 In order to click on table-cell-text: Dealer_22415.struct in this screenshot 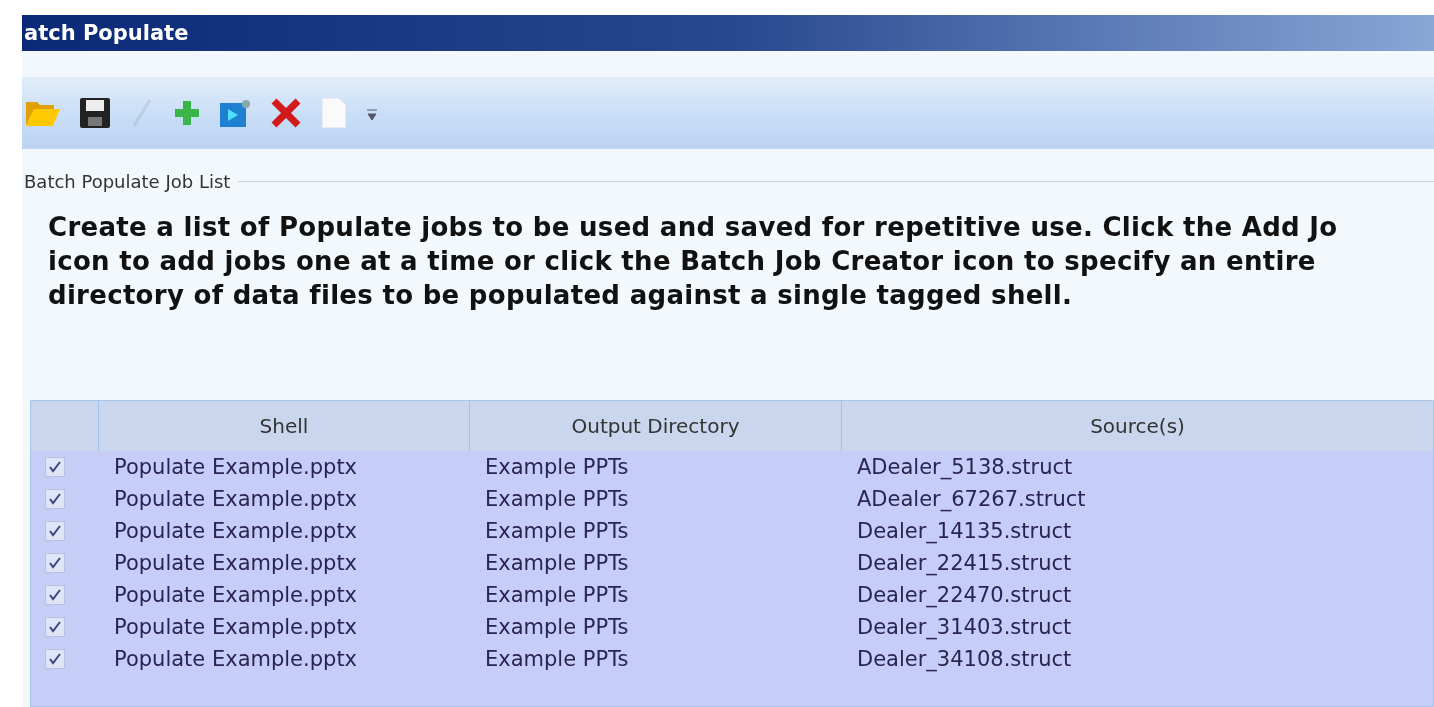, I will do `click(964, 564)`.